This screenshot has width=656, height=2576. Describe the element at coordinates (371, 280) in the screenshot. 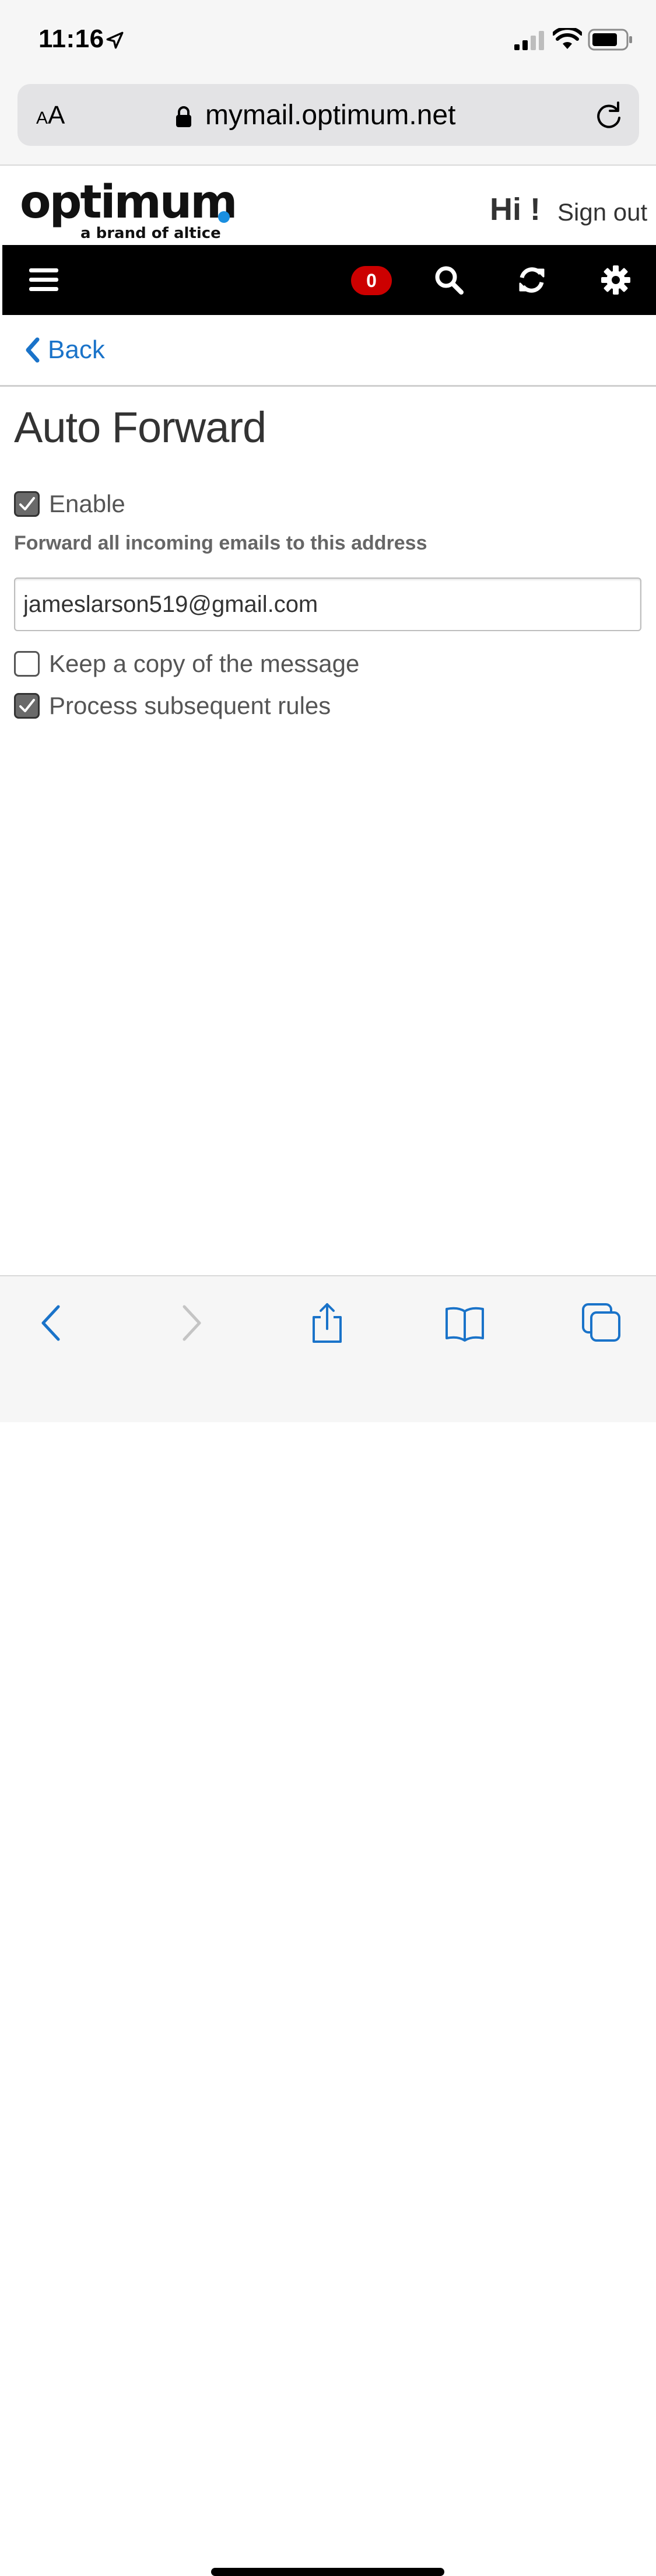

I see `unread-count-badge: 0` at that location.